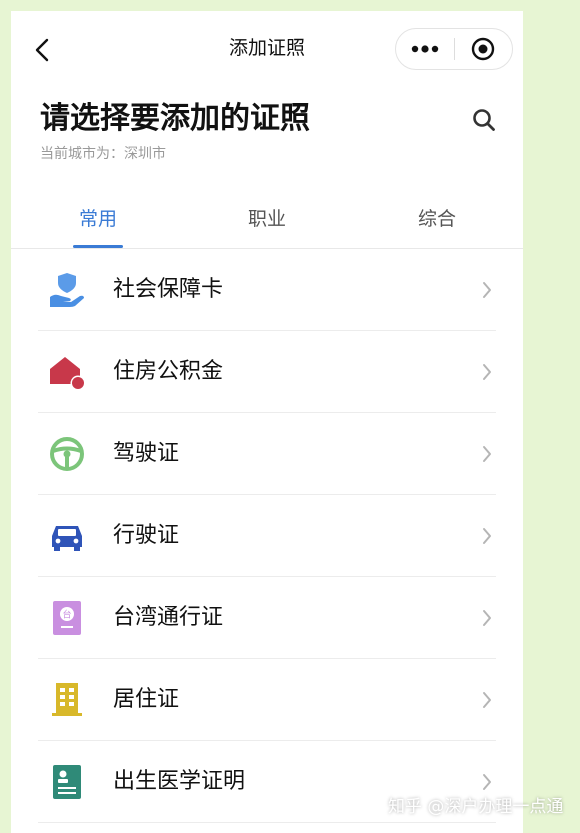  I want to click on category-tabs: 常用 职业 综合, so click(267, 225).